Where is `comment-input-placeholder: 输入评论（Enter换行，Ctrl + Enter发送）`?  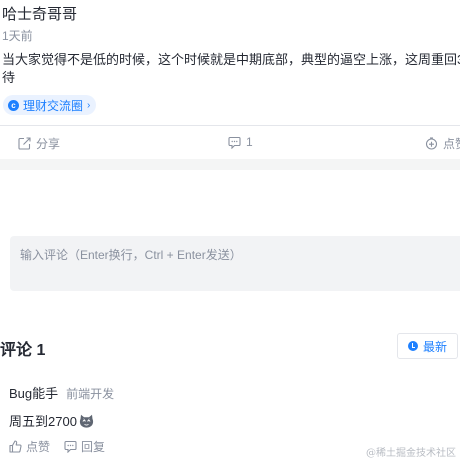 comment-input-placeholder: 输入评论（Enter换行，Ctrl + Enter发送） is located at coordinates (131, 255).